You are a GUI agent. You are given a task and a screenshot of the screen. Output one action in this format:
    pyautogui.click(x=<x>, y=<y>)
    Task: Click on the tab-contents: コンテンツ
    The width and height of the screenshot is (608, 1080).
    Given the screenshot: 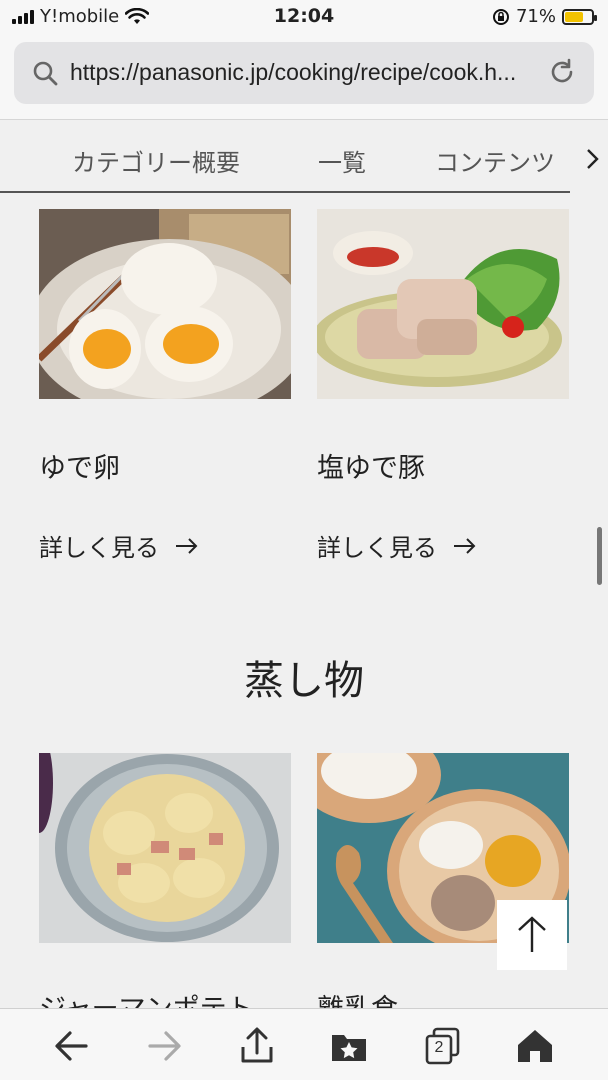 What is the action you would take?
    pyautogui.click(x=499, y=160)
    